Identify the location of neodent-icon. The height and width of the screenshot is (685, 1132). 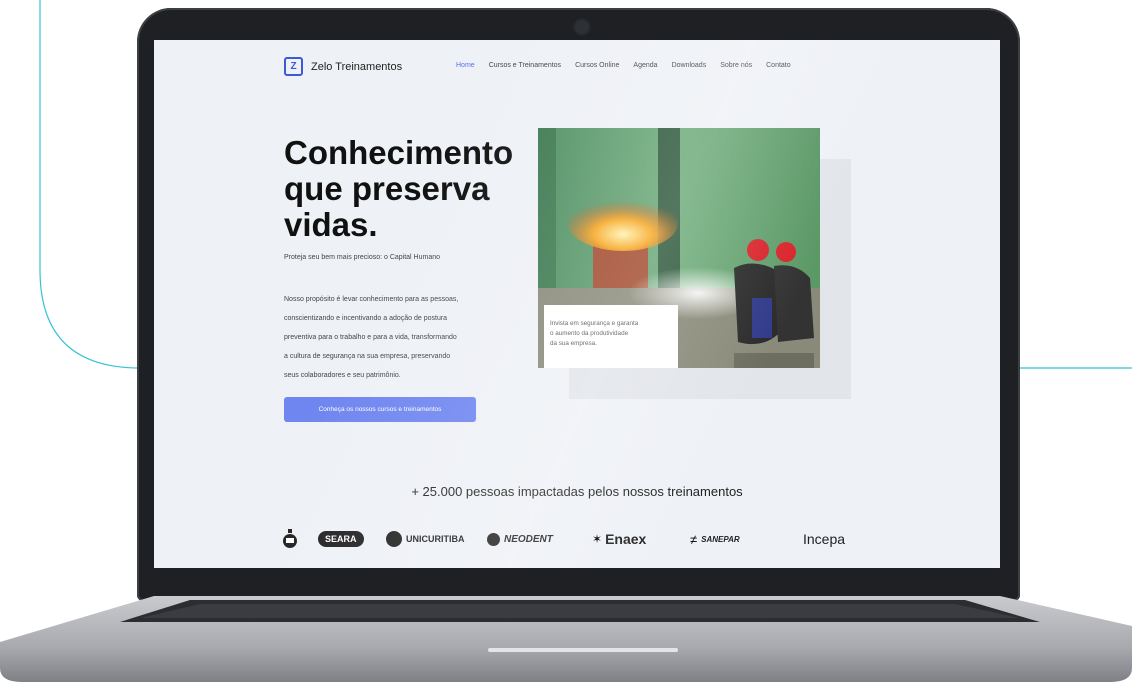
(493, 539).